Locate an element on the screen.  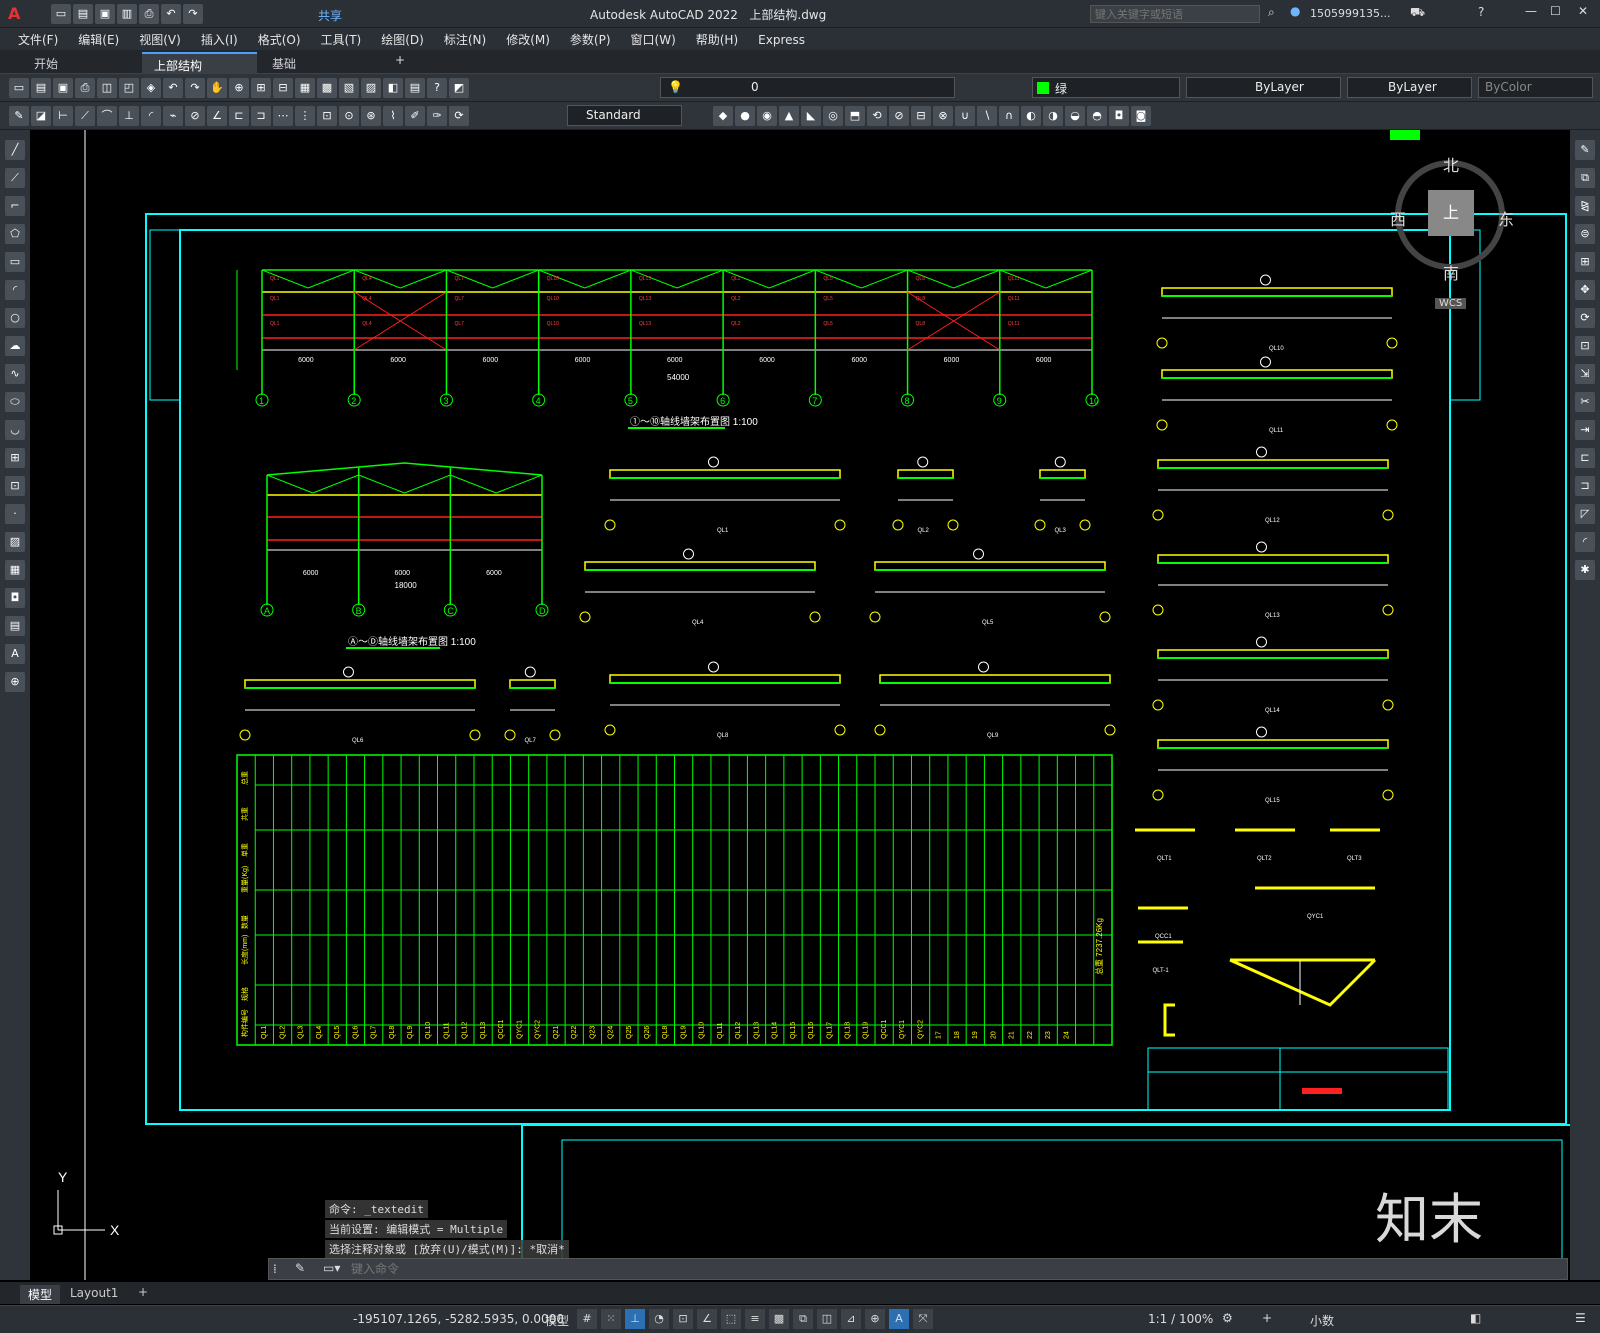
circle-icon: ○ is located at coordinates (15, 318).